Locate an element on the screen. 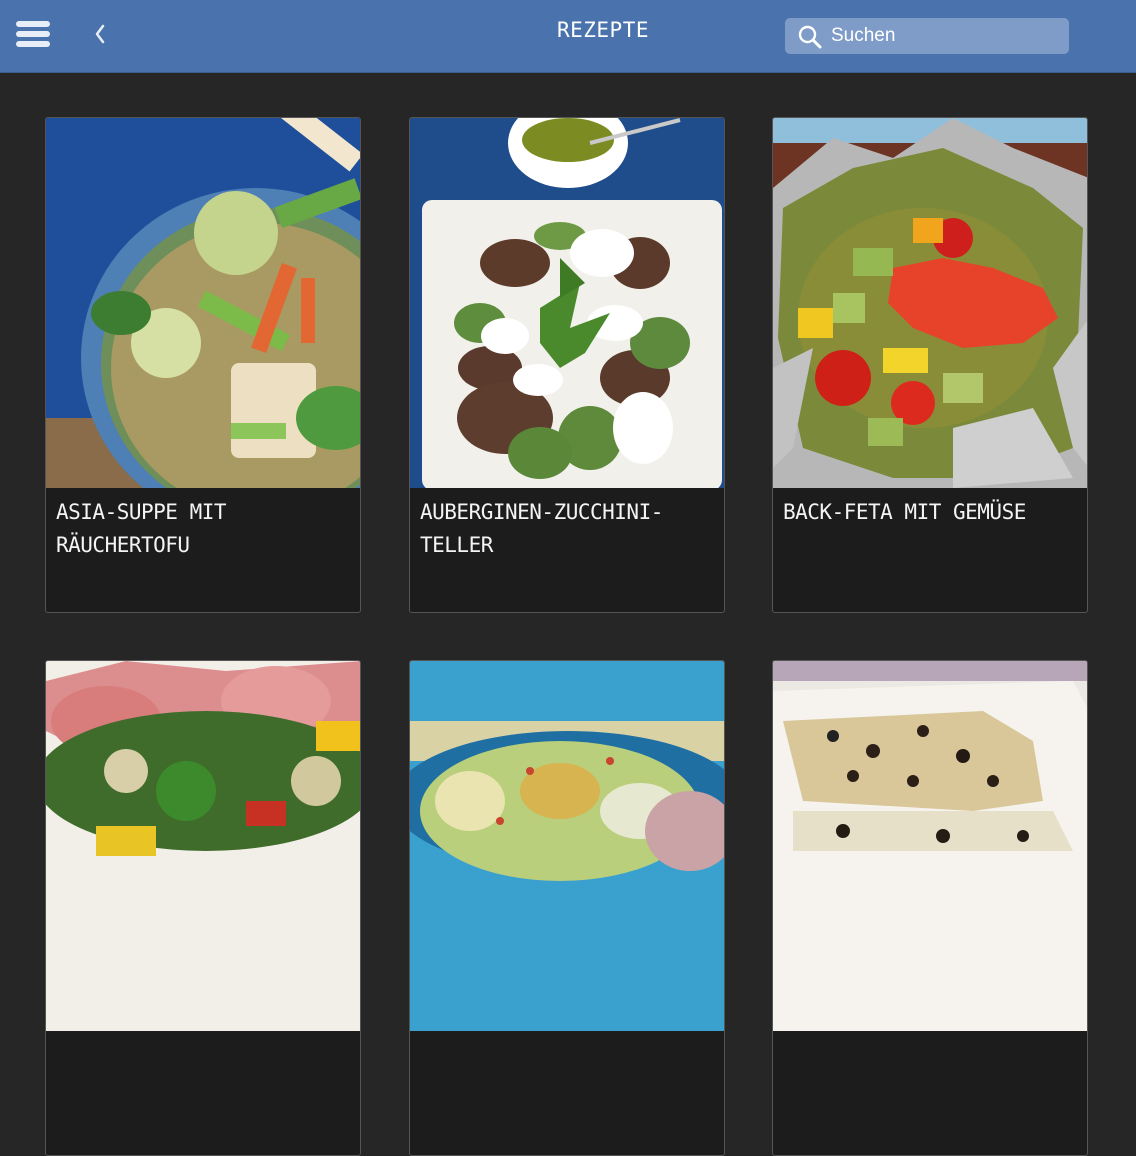  search-input is located at coordinates (943, 36).